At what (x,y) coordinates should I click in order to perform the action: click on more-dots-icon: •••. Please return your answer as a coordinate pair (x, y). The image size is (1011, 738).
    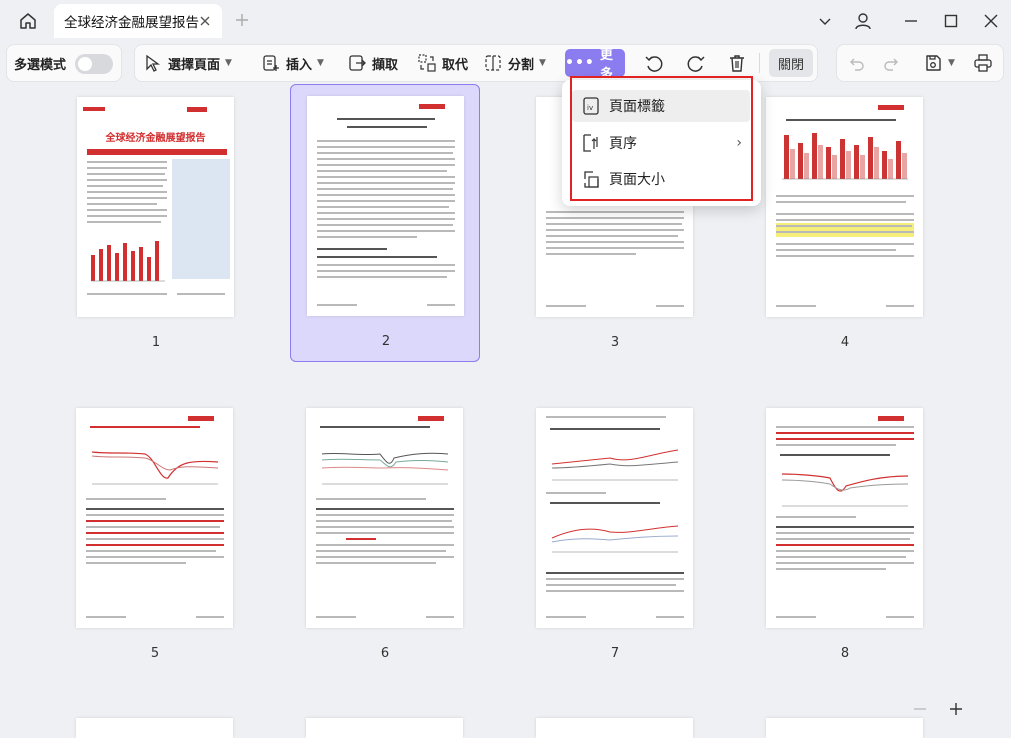
    Looking at the image, I should click on (580, 63).